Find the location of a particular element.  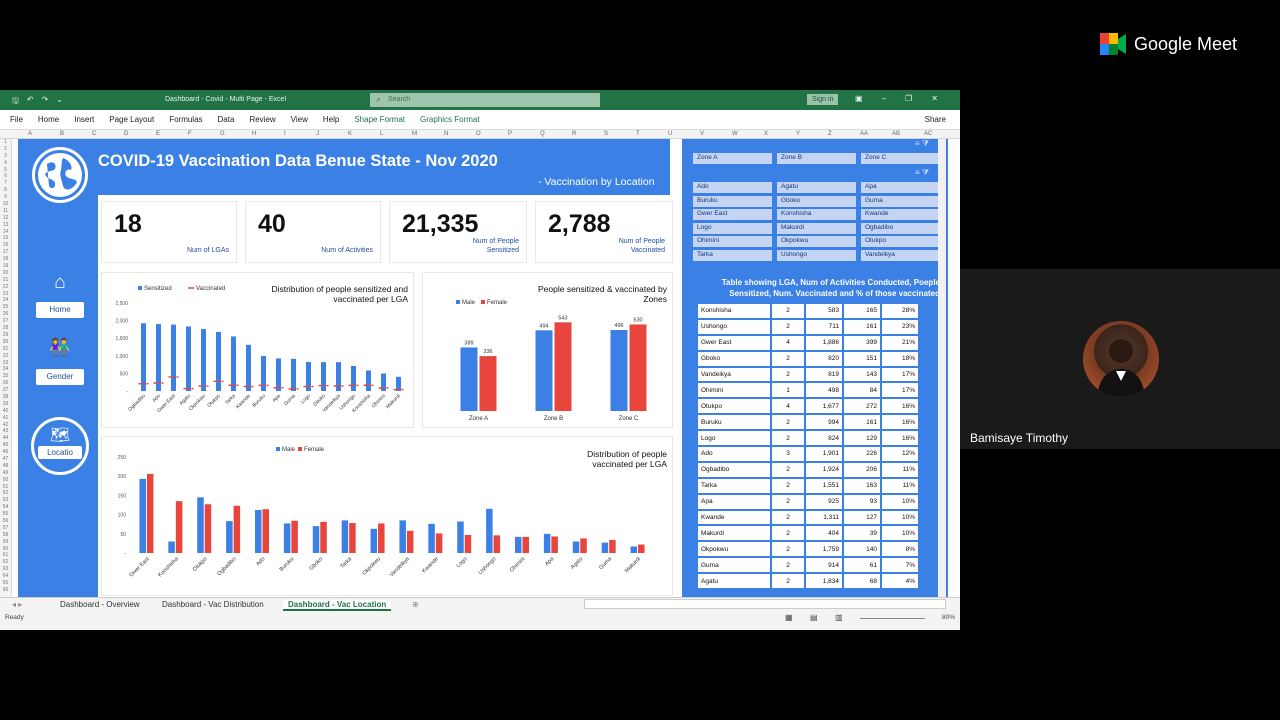

sign-in-button: Sign in is located at coordinates (823, 99).